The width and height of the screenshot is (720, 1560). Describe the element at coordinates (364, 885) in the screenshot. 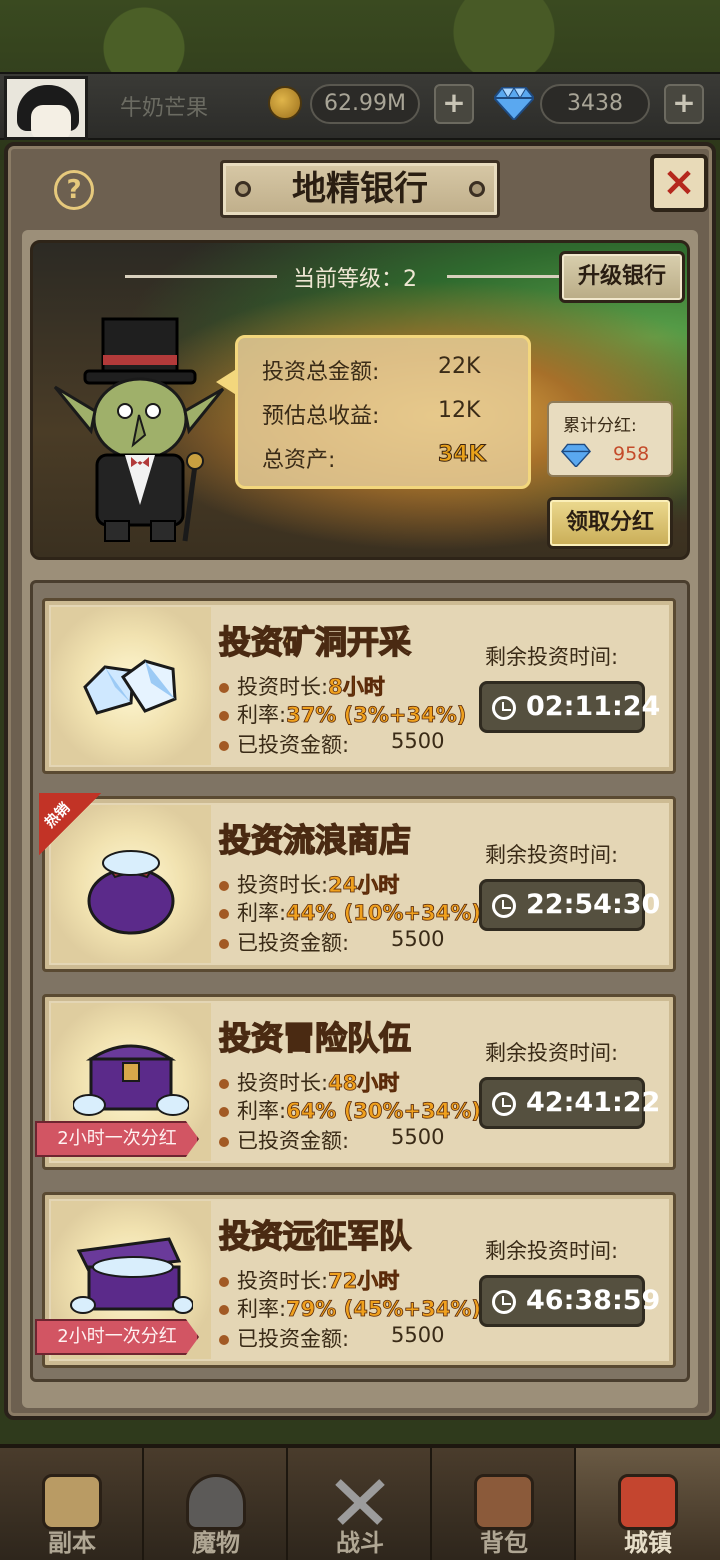

I see `duration-value: 24小时` at that location.